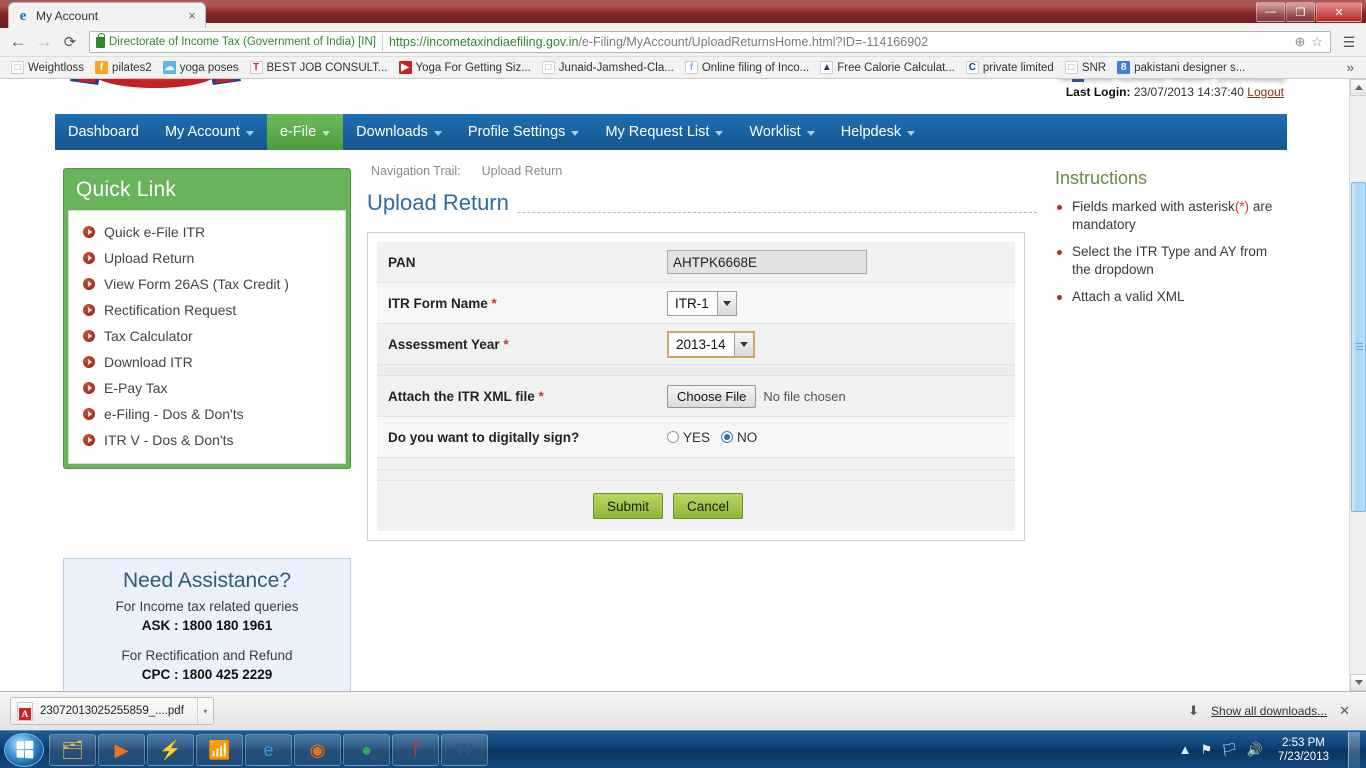 This screenshot has height=768, width=1366. Describe the element at coordinates (464, 749) in the screenshot. I see `taskbar-button-word: W` at that location.